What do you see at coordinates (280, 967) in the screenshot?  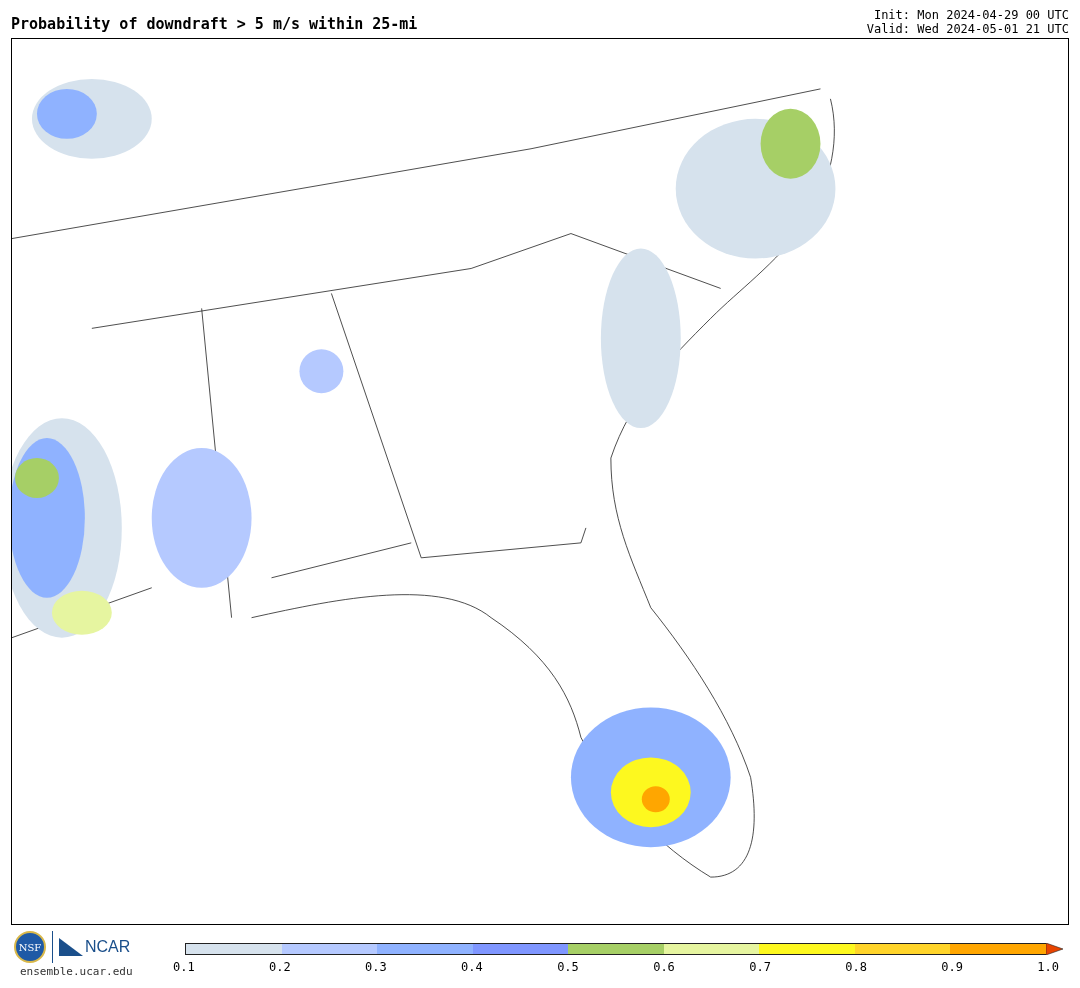 I see `colorbar-tick-label: 0.2` at bounding box center [280, 967].